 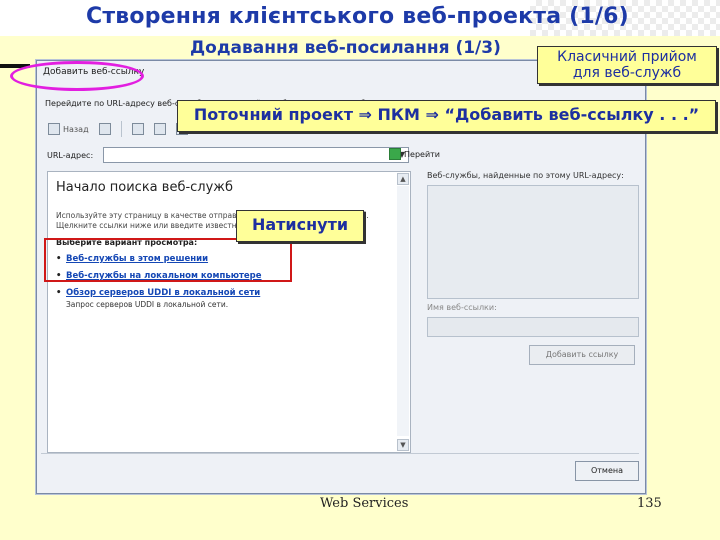 I want to click on footer-caption: Web Services, so click(x=364, y=503).